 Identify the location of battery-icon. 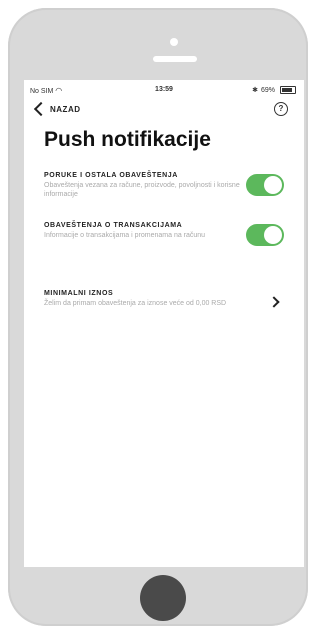
(288, 90).